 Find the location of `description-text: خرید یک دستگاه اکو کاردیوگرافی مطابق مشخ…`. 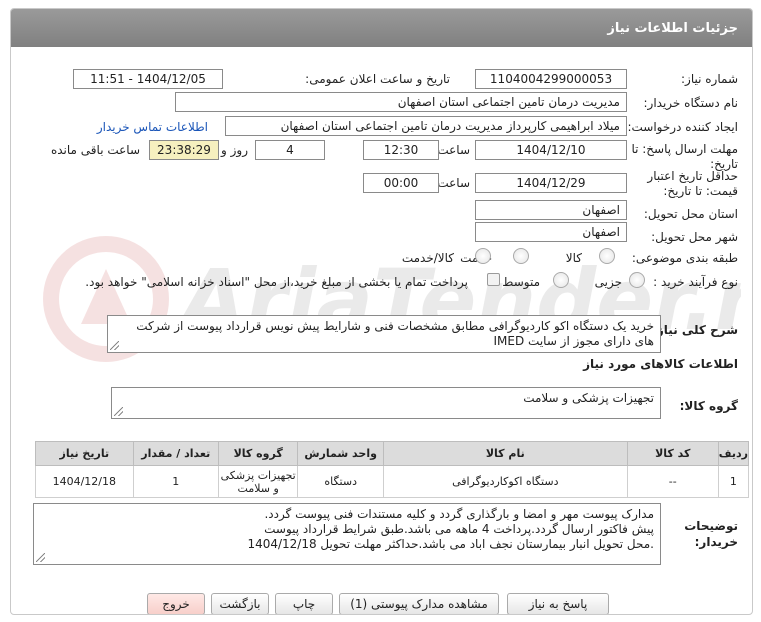

description-text: خرید یک دستگاه اکو کاردیوگرافی مطابق مشخ… is located at coordinates (395, 333).